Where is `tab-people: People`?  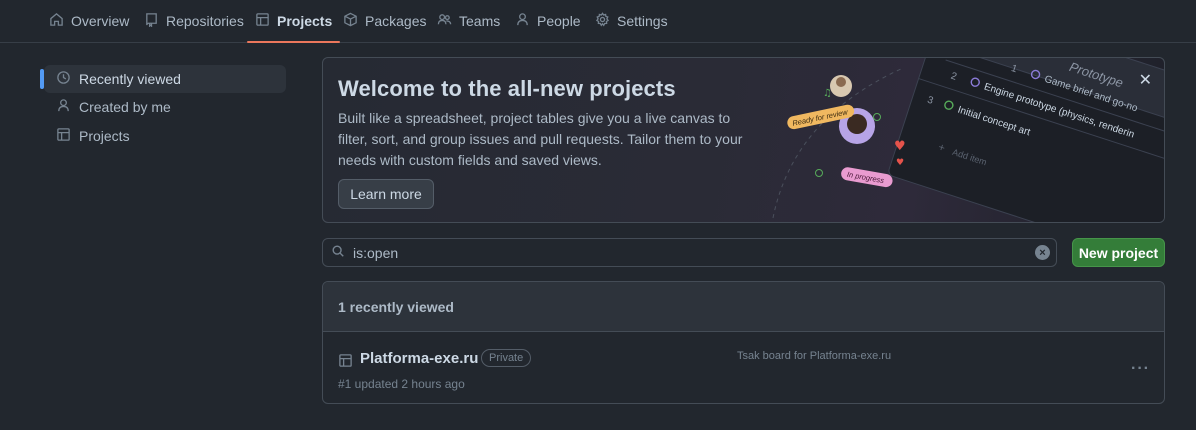 tab-people: People is located at coordinates (548, 21).